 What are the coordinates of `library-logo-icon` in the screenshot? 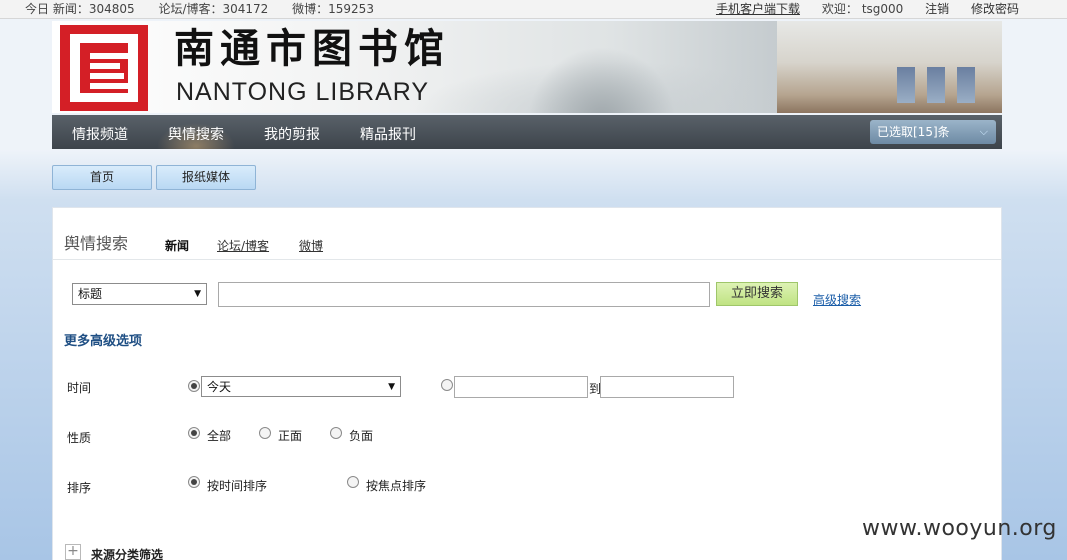 It's located at (104, 68).